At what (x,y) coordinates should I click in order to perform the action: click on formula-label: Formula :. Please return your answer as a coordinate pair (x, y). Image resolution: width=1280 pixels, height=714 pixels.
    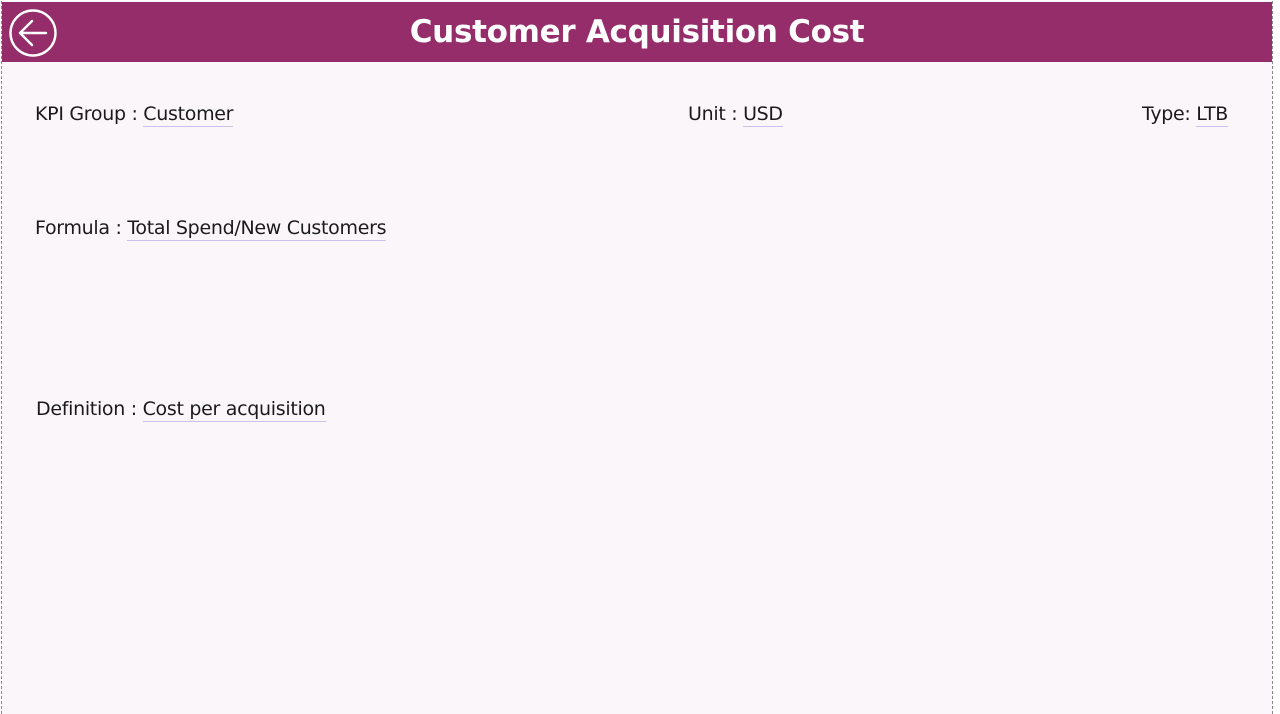
    Looking at the image, I should click on (81, 228).